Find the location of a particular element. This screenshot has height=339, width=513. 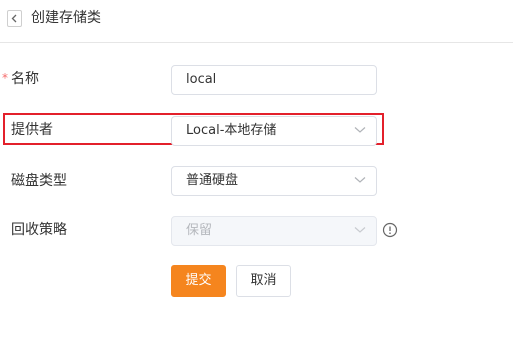

name-input: local is located at coordinates (274, 80).